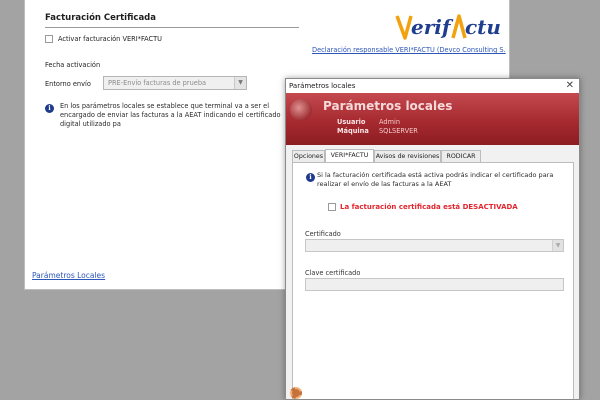 This screenshot has width=600, height=400. What do you see at coordinates (461, 156) in the screenshot?
I see `tab-rodicar: RODICAR` at bounding box center [461, 156].